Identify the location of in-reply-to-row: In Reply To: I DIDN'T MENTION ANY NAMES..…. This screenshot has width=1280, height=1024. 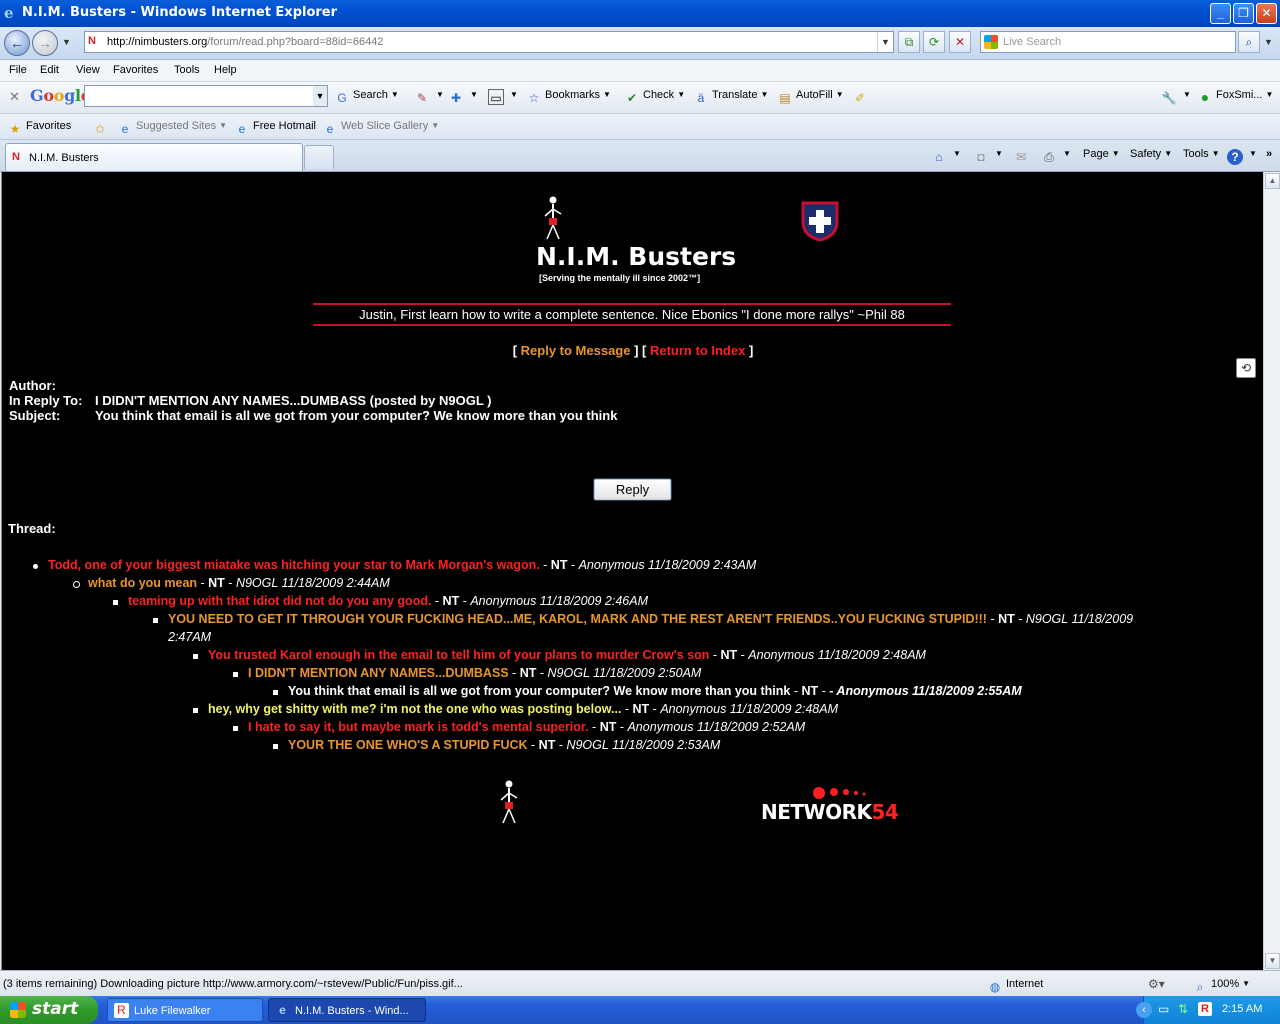
(250, 400).